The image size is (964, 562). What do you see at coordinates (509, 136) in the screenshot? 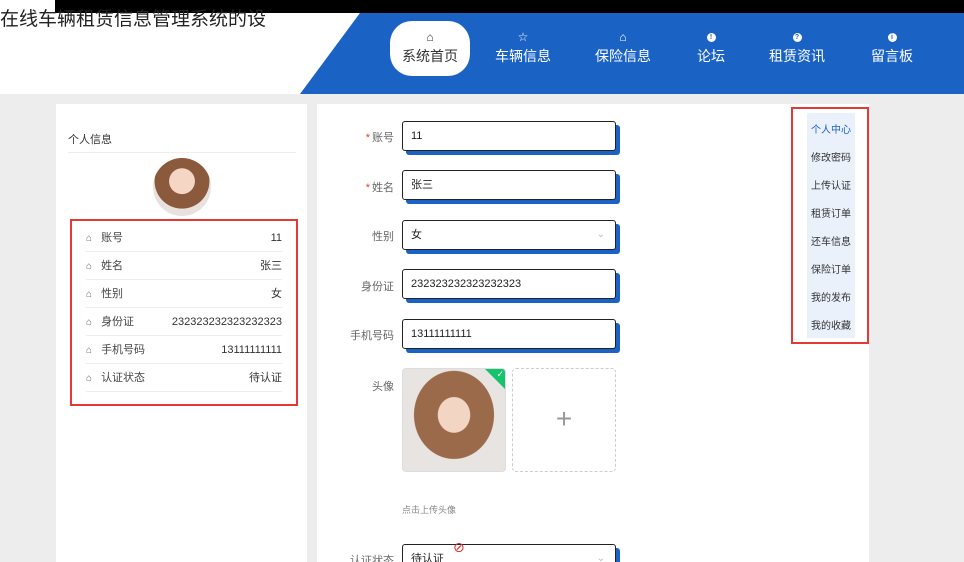
I see `account-input: 11` at bounding box center [509, 136].